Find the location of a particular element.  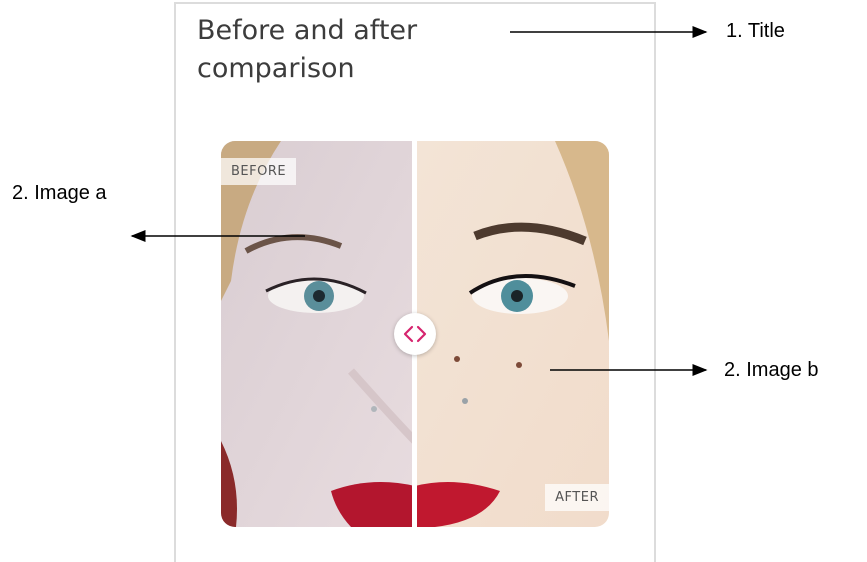

annotation-image-a: 2. Image a is located at coordinates (59, 193).